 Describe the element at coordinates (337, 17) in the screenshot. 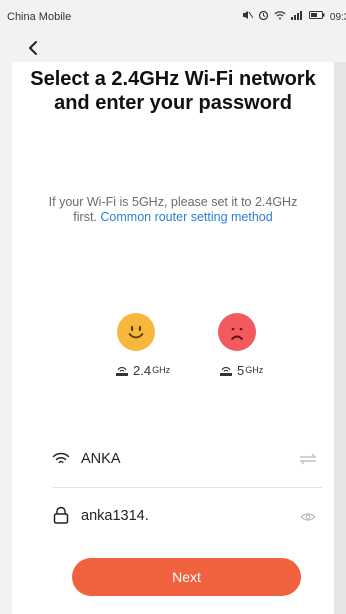

I see `status-time: 09:3` at that location.